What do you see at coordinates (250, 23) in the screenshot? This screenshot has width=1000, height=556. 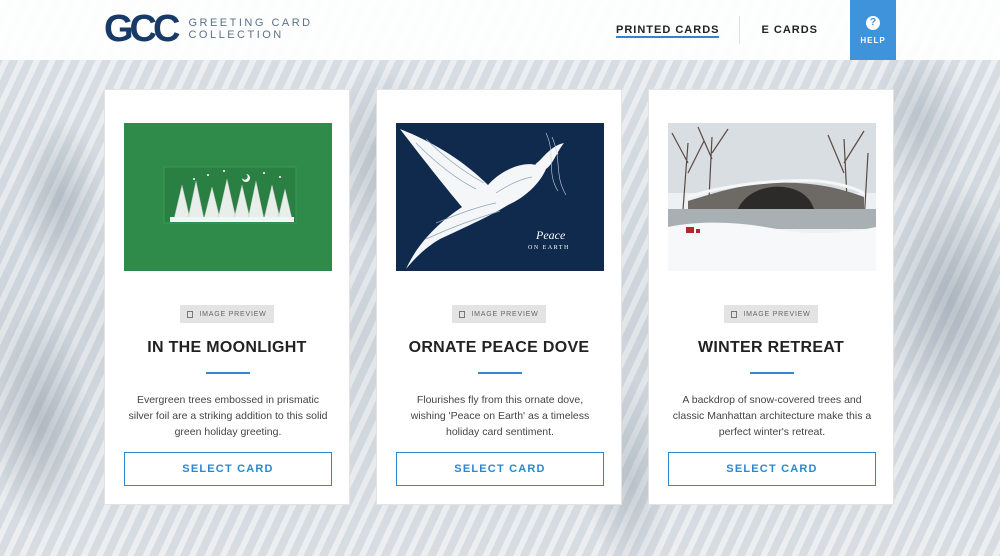 I see `logo-line-1: GREETING CARD` at bounding box center [250, 23].